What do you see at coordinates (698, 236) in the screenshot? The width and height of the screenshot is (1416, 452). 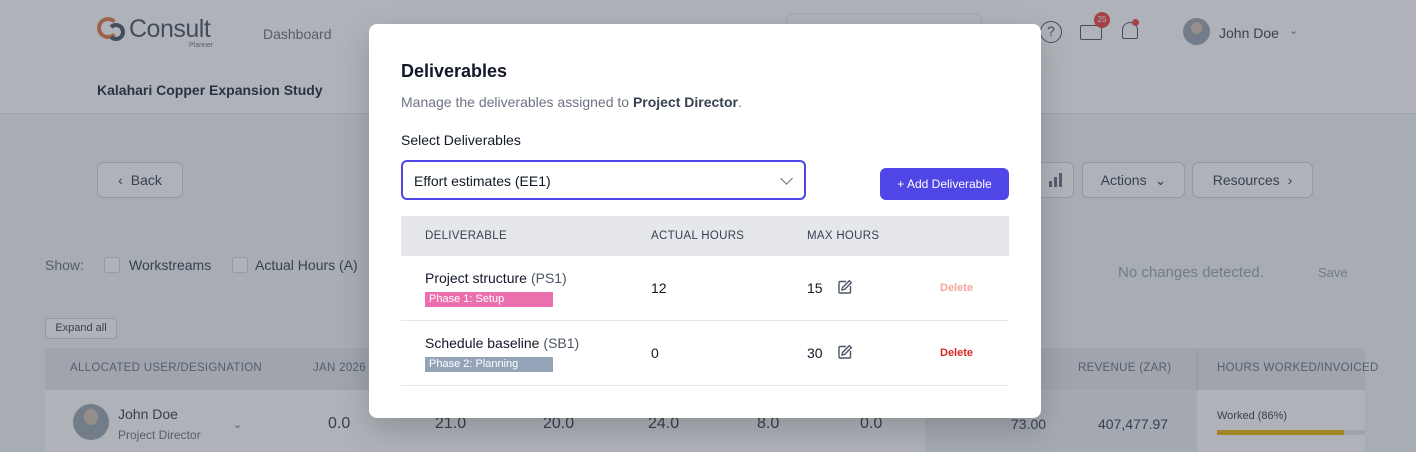 I see `column-header-actual-hours: ACTUAL HOURS` at bounding box center [698, 236].